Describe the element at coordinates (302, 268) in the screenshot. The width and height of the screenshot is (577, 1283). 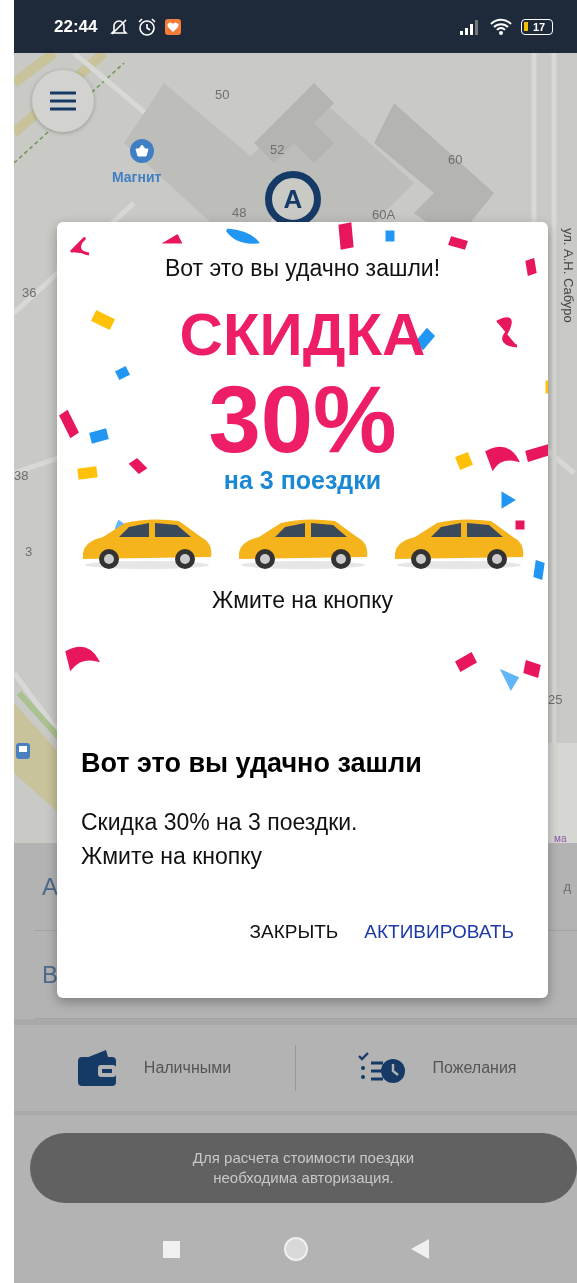
I see `banner-heading: Вот это вы удачно зашли!` at that location.